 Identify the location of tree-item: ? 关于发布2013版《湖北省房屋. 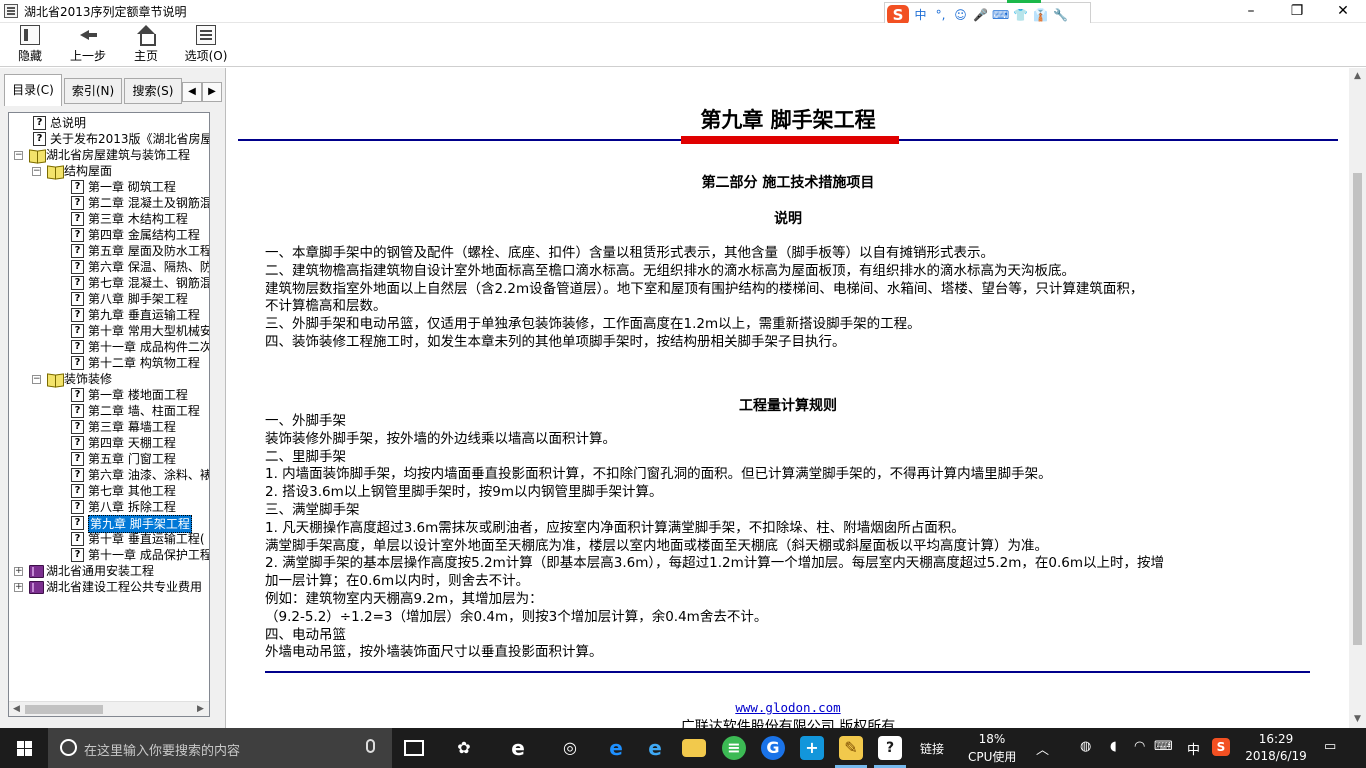
(109, 139).